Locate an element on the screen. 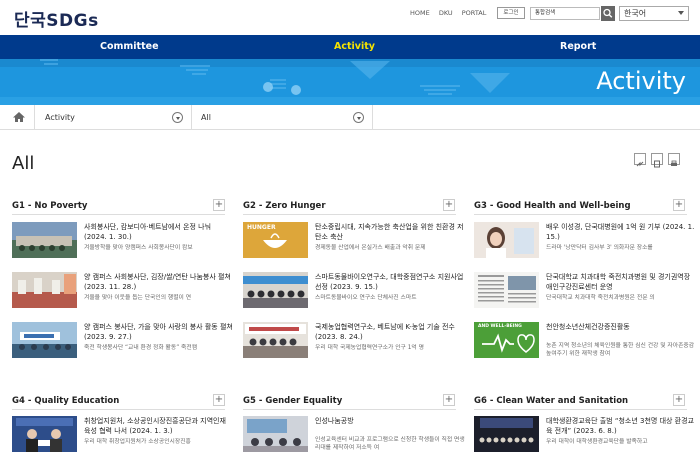 The height and width of the screenshot is (461, 700). breadcrumb: Activity All is located at coordinates (350, 117).